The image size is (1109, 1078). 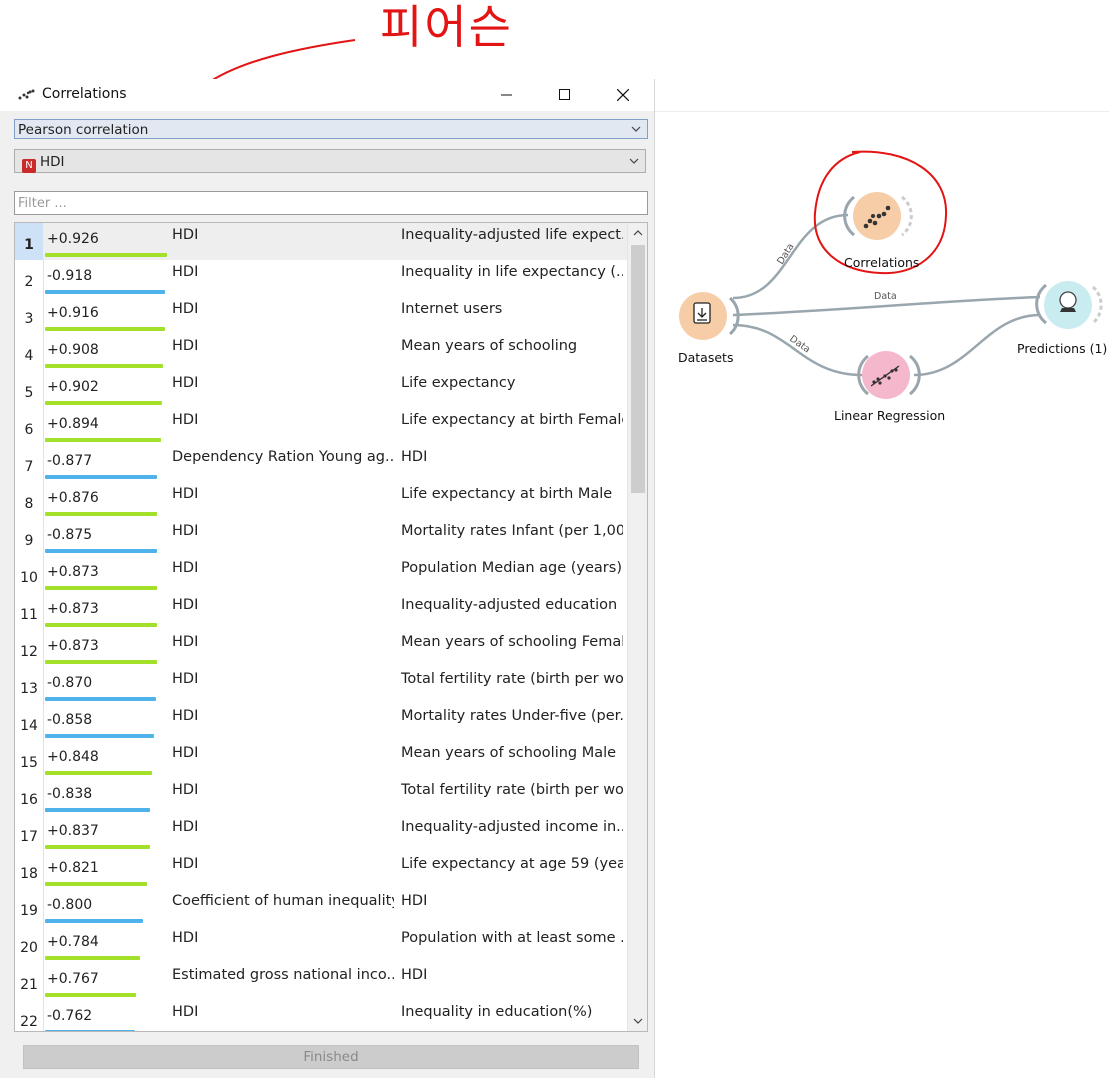 I want to click on attribute-2: Life expectancy, so click(x=458, y=383).